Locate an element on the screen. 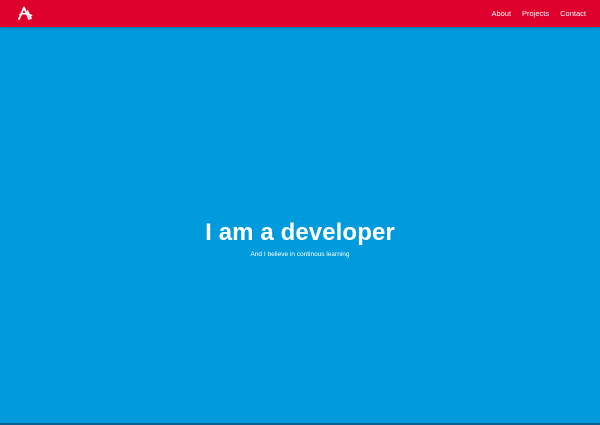  nav-link-contact: Contact is located at coordinates (573, 13).